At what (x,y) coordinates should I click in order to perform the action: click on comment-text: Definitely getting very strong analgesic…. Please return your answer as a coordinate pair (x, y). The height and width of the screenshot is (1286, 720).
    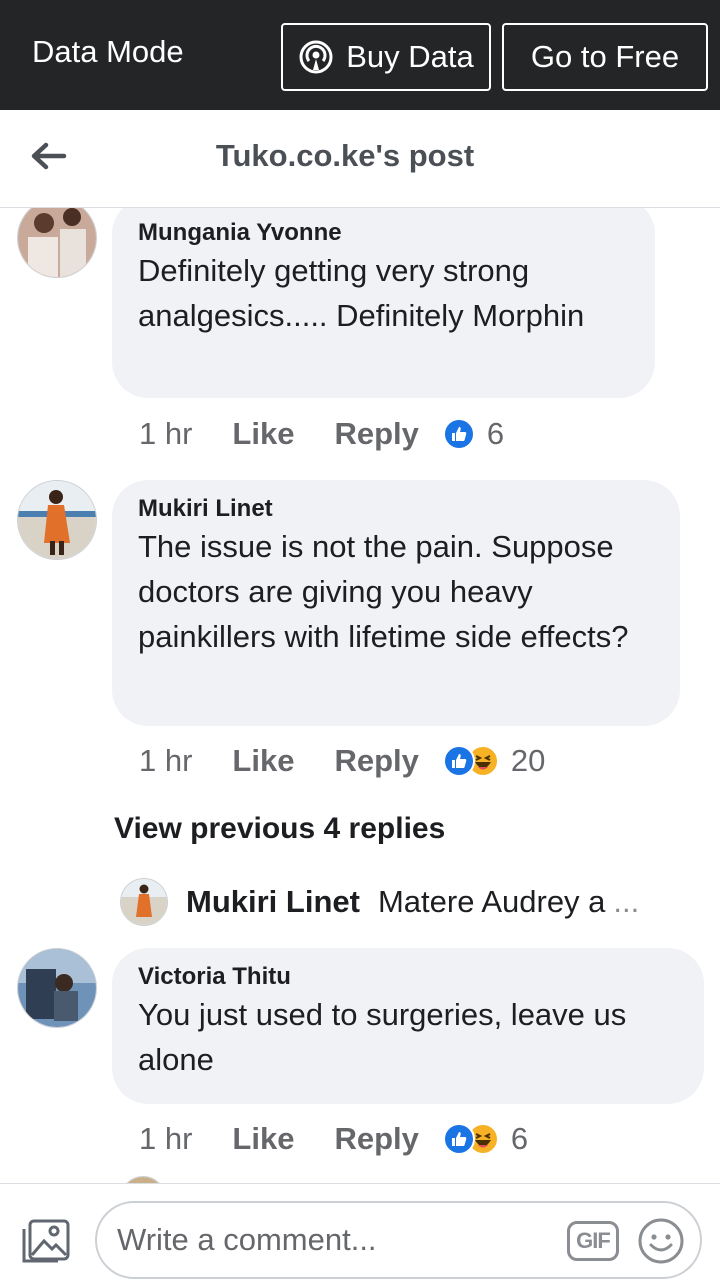
    Looking at the image, I should click on (361, 293).